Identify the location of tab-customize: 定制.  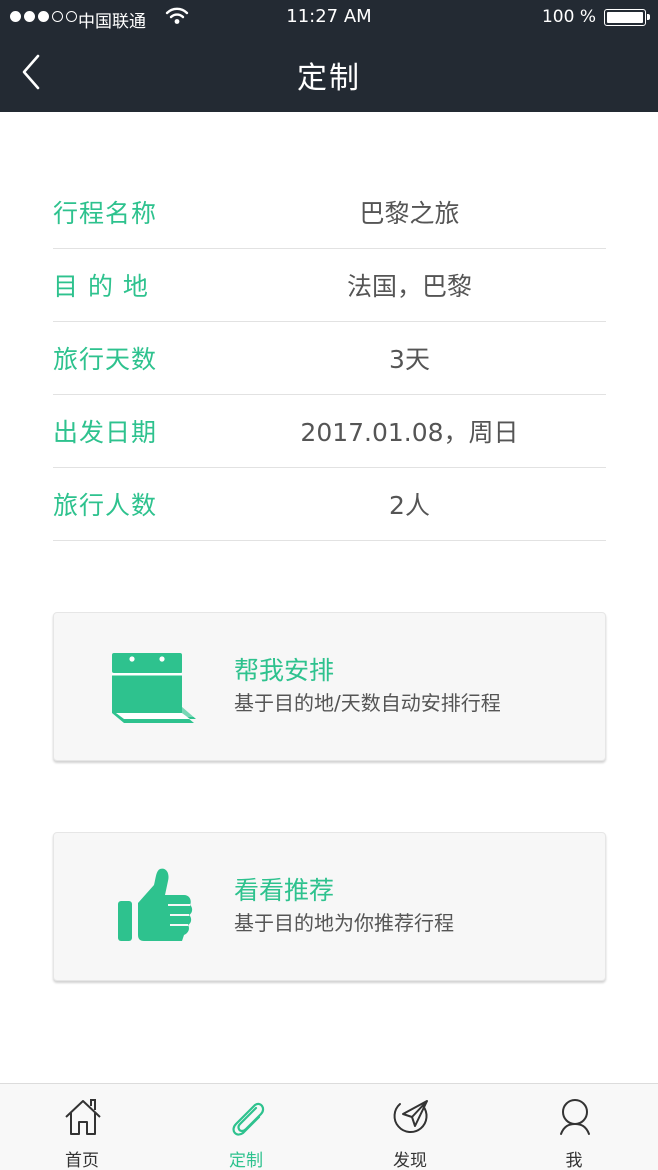
(246, 1127).